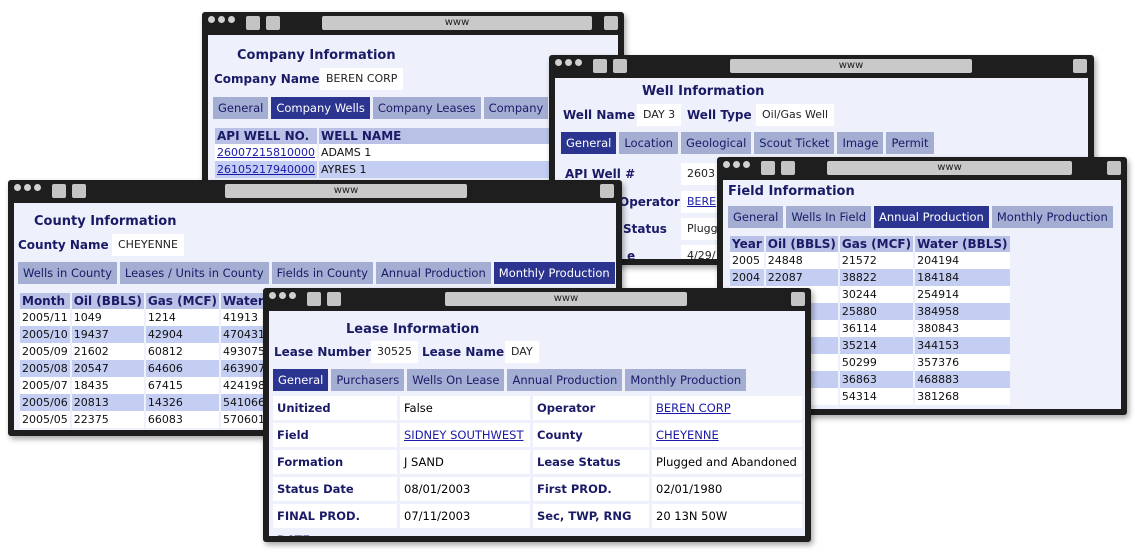 This screenshot has height=554, width=1135. Describe the element at coordinates (1052, 217) in the screenshot. I see `field-tab-monthly-production: Monthly Production` at that location.